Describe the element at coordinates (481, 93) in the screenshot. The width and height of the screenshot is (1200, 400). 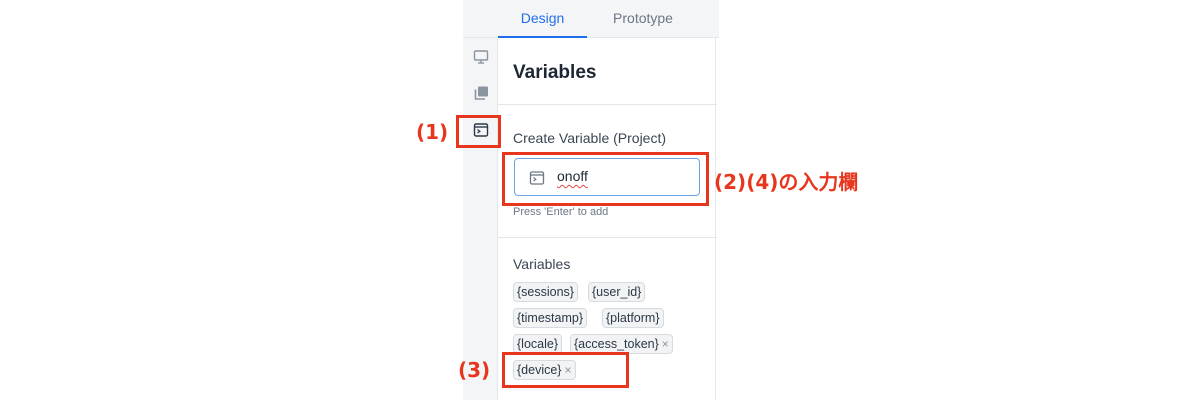
I see `layers-icon` at that location.